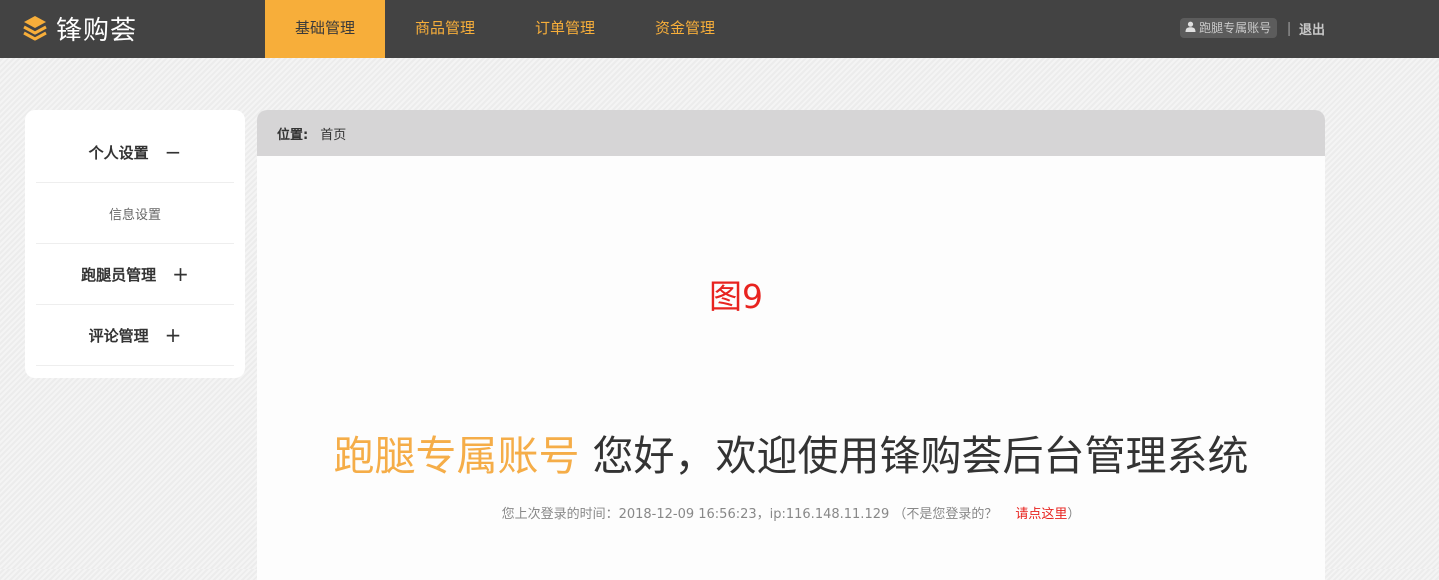 The height and width of the screenshot is (580, 1439). Describe the element at coordinates (565, 29) in the screenshot. I see `nav-order-management: 订单管理` at that location.